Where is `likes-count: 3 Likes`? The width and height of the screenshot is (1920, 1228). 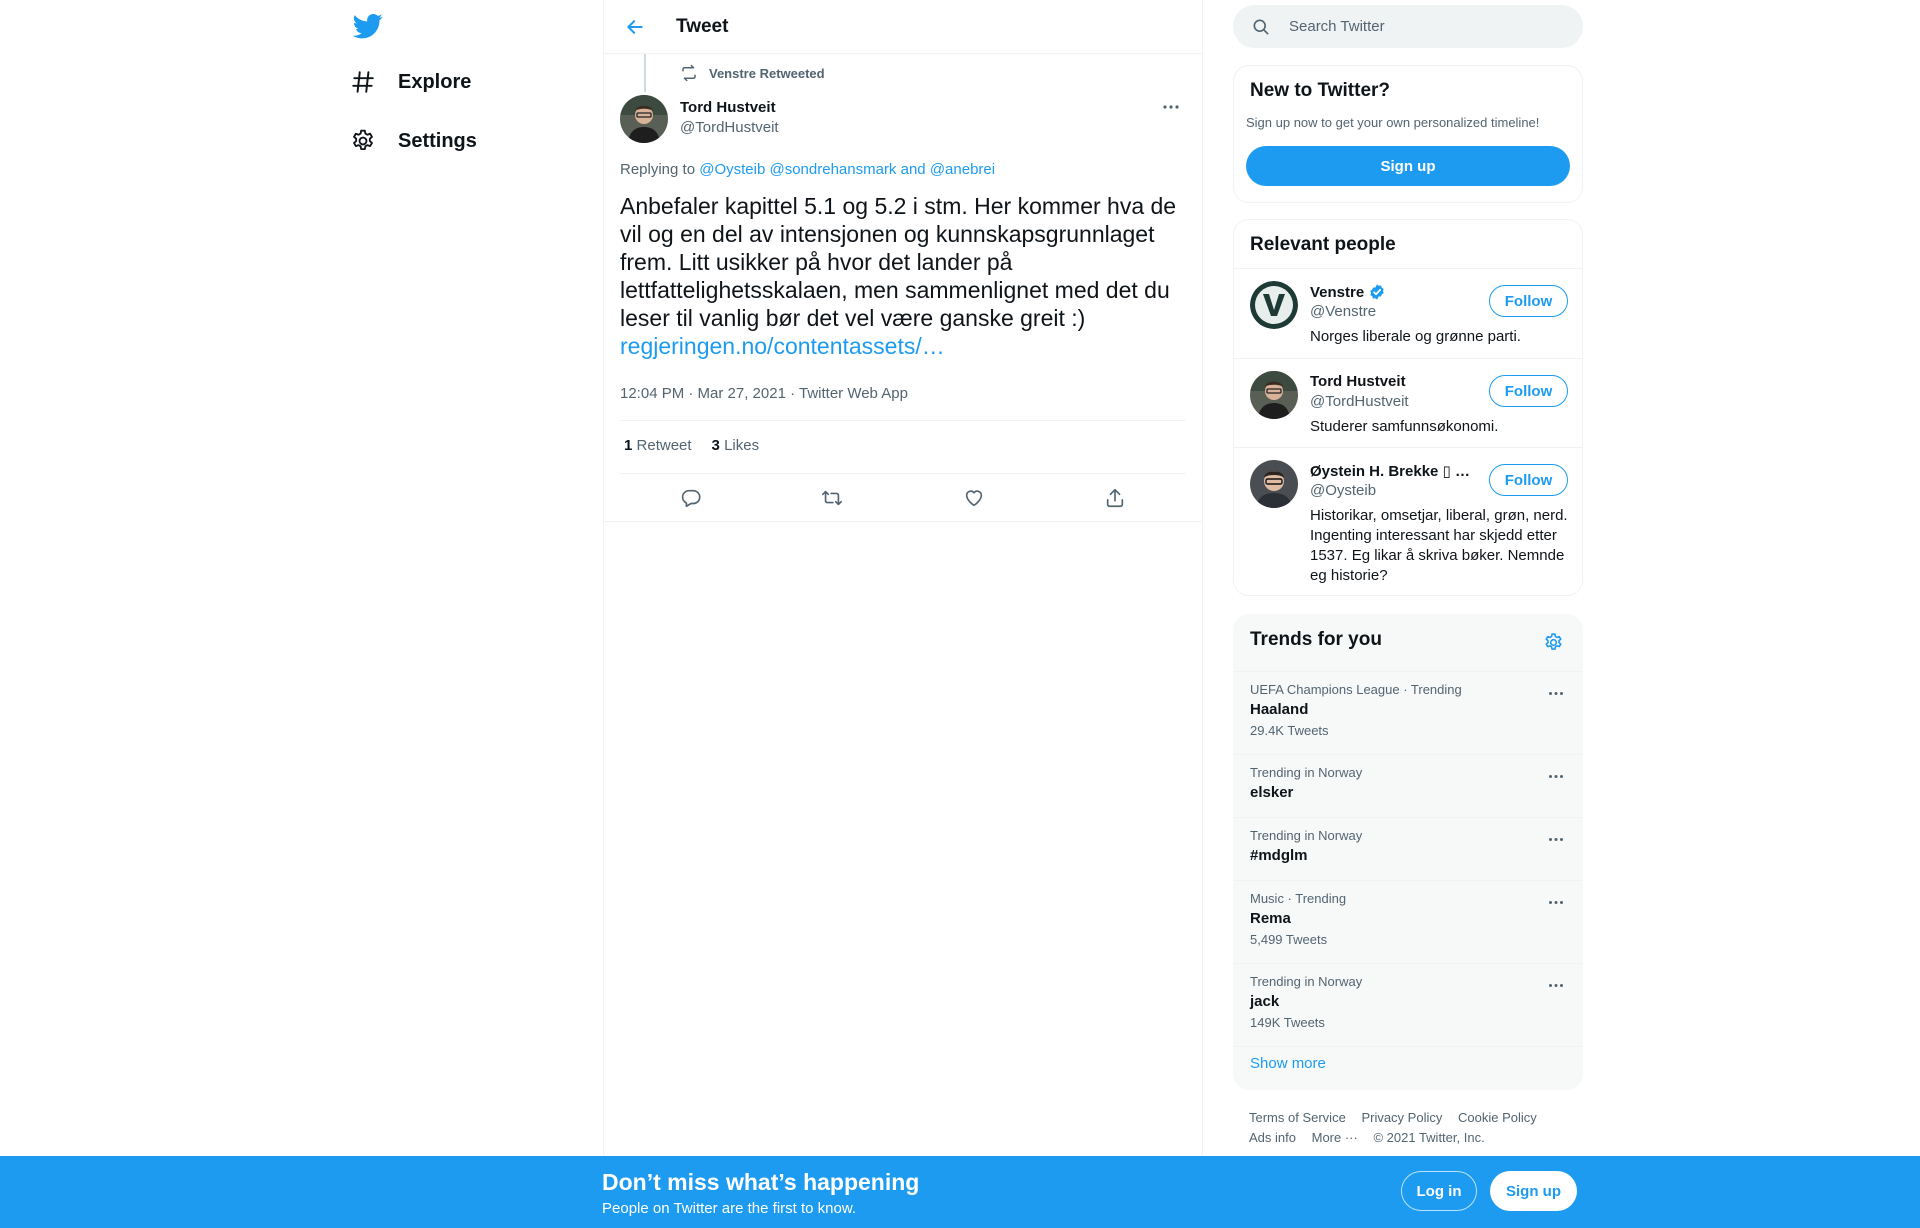
likes-count: 3 Likes is located at coordinates (736, 445).